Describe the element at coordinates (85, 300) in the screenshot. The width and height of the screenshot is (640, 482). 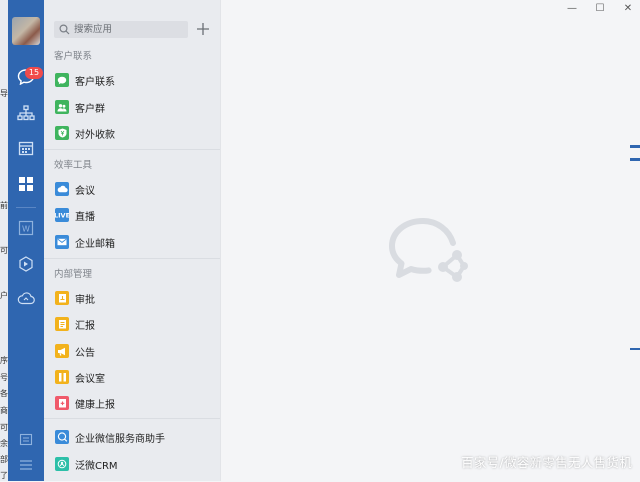
I see `app-item-label: 审批` at that location.